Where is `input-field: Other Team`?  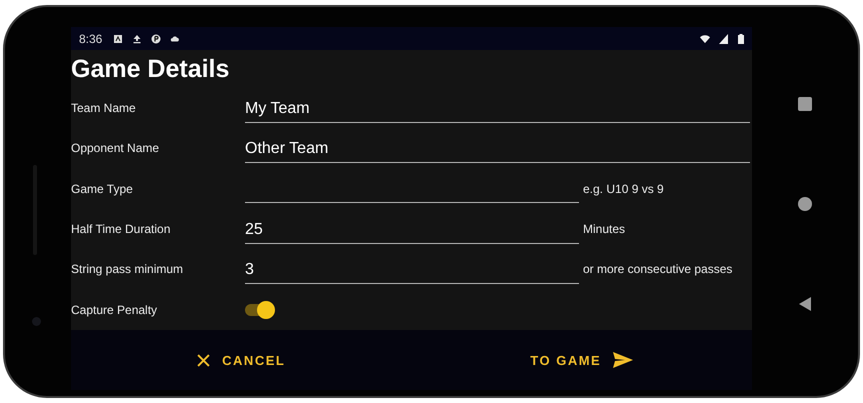
input-field: Other Team is located at coordinates (497, 148).